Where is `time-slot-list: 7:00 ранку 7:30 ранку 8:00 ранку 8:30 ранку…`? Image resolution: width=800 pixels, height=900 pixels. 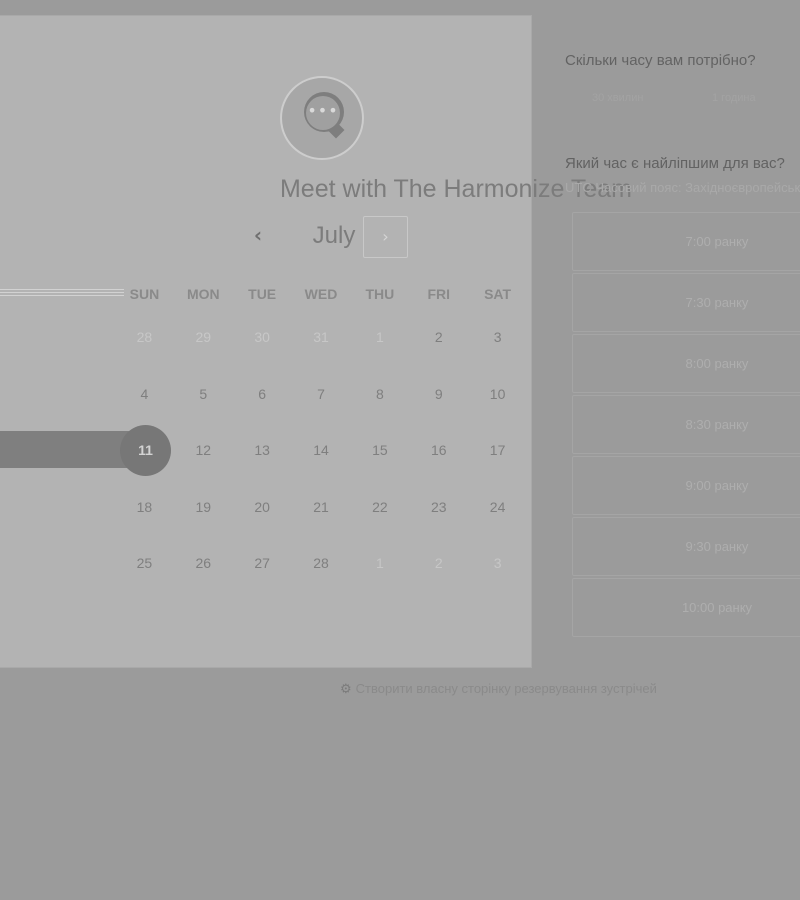 time-slot-list: 7:00 ранку 7:30 ранку 8:00 ранку 8:30 ранку… is located at coordinates (686, 425).